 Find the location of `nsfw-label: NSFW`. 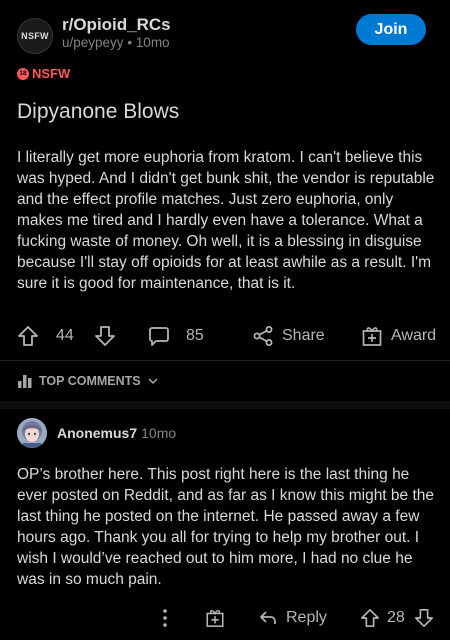

nsfw-label: NSFW is located at coordinates (51, 73).